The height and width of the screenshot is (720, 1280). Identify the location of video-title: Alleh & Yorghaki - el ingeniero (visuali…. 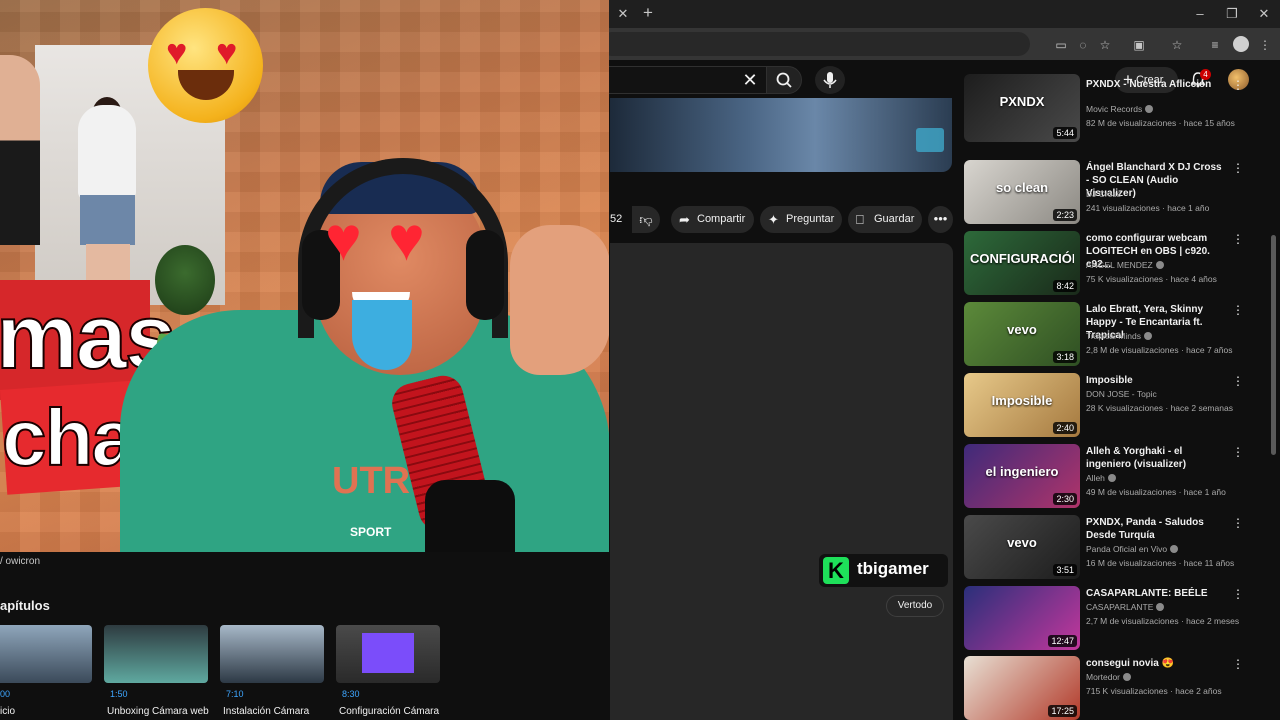
(1156, 458).